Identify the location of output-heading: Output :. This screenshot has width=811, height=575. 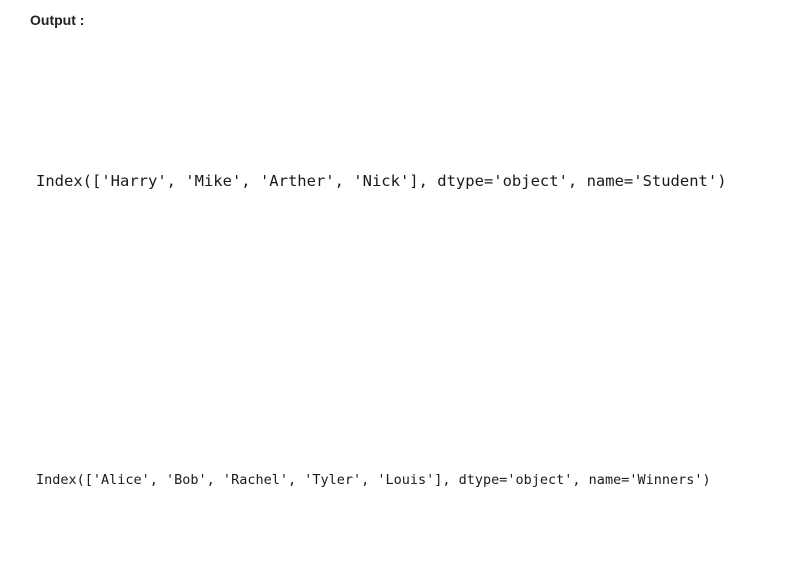
(57, 20).